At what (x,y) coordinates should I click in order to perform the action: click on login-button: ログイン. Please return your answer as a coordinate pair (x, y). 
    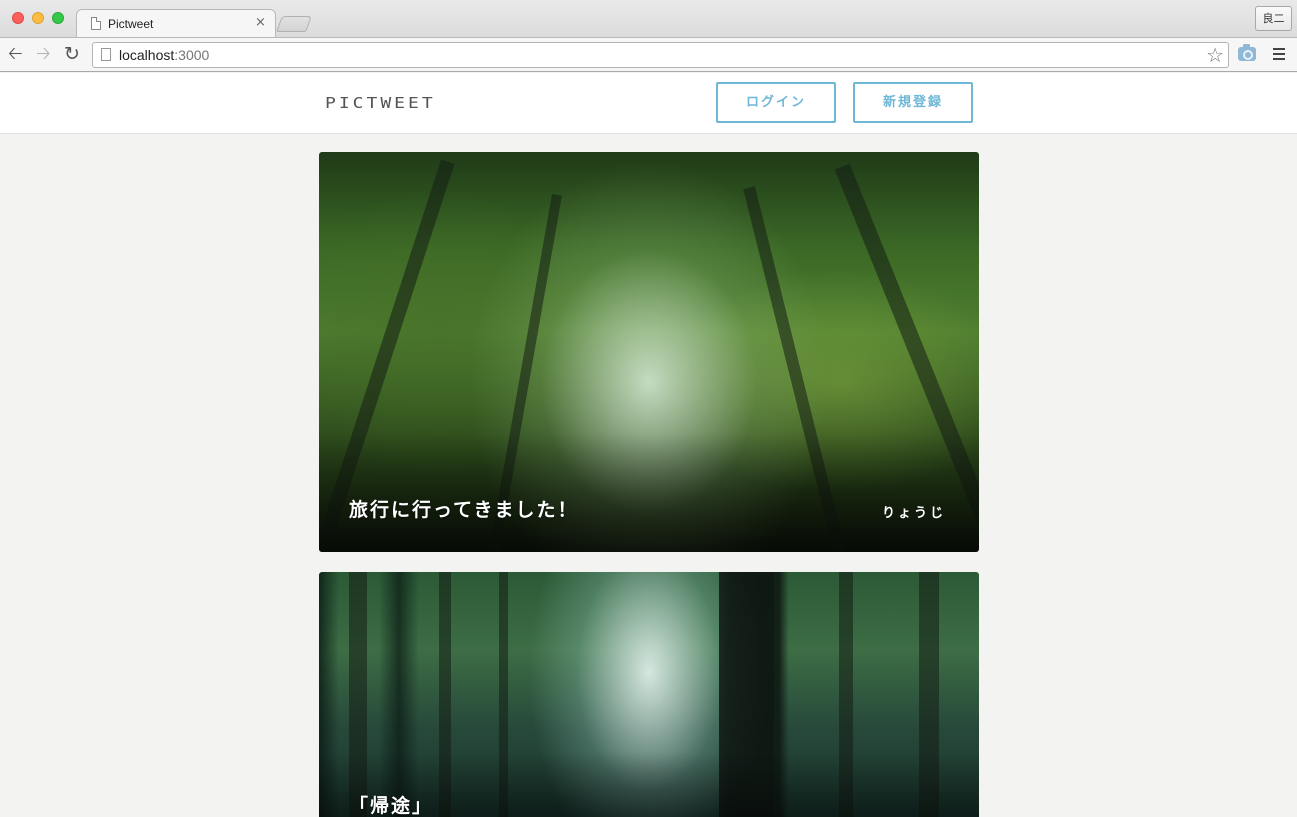
    Looking at the image, I should click on (776, 102).